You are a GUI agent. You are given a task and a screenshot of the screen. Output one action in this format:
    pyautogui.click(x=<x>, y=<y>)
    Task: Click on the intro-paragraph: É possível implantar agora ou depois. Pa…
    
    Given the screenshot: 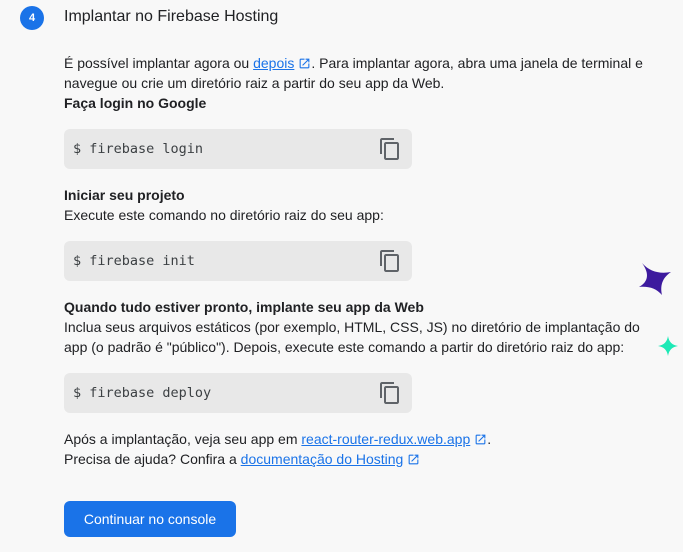 What is the action you would take?
    pyautogui.click(x=364, y=73)
    